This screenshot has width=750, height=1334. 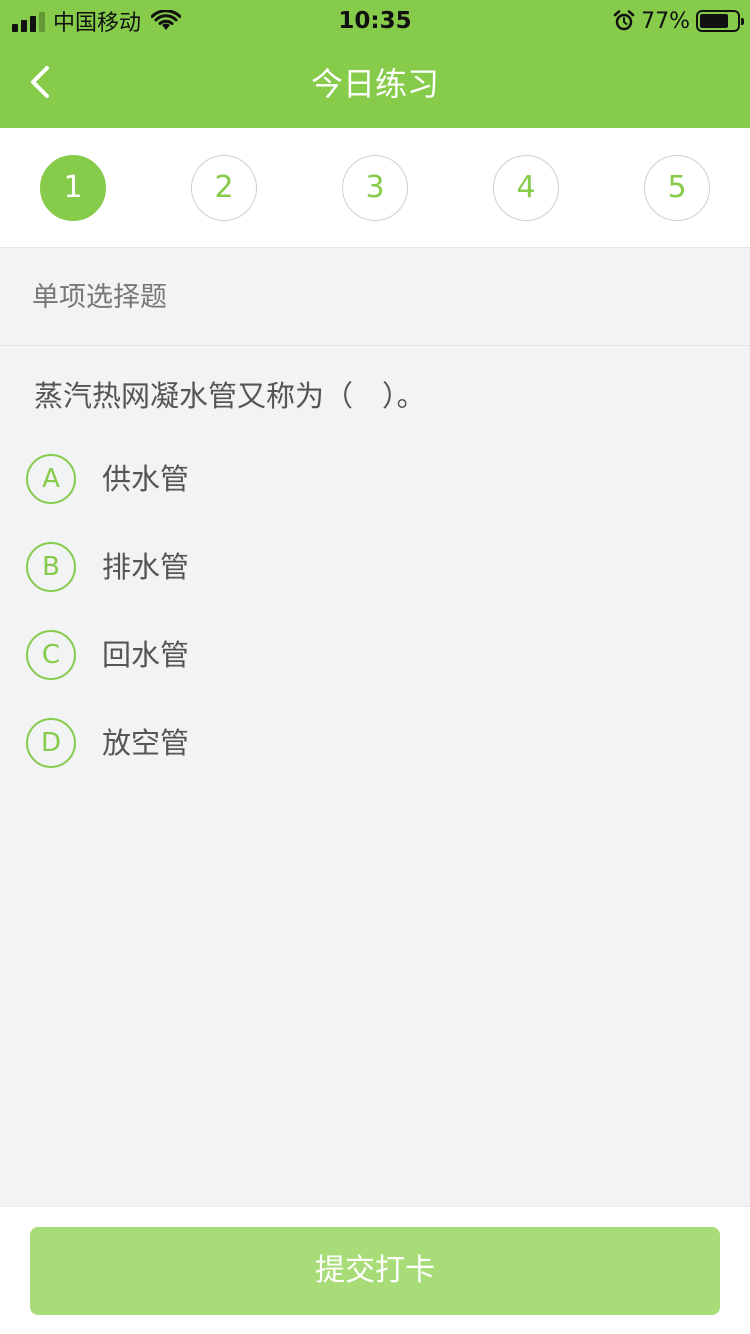 What do you see at coordinates (146, 743) in the screenshot?
I see `option-text: 放空管` at bounding box center [146, 743].